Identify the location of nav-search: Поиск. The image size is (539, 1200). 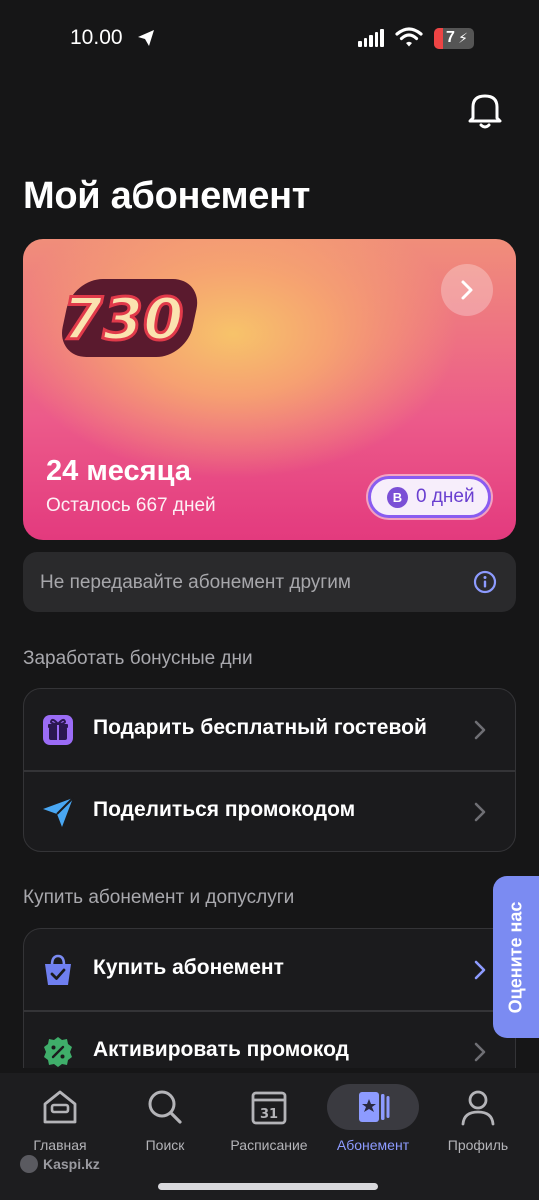
(165, 1118).